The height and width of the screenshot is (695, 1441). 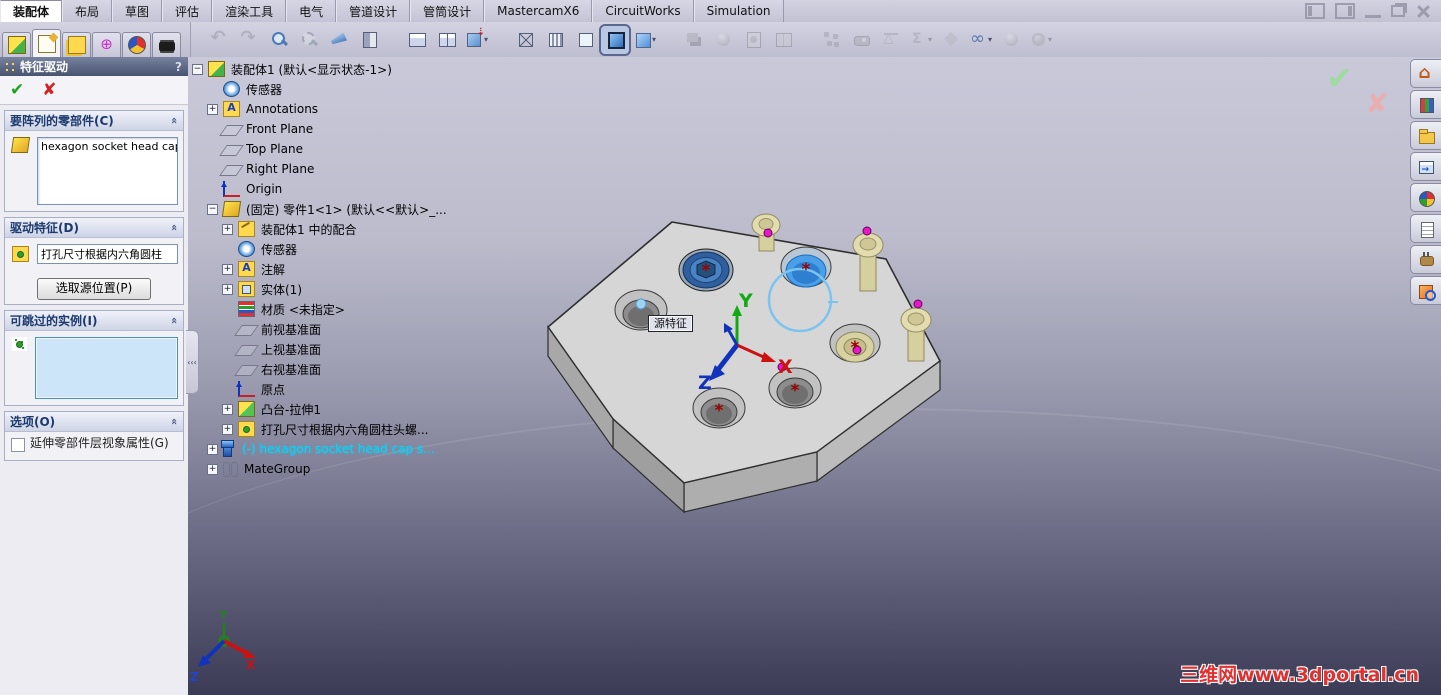 I want to click on group-components-caption: 要阵列的零部件(C) «, so click(x=94, y=121).